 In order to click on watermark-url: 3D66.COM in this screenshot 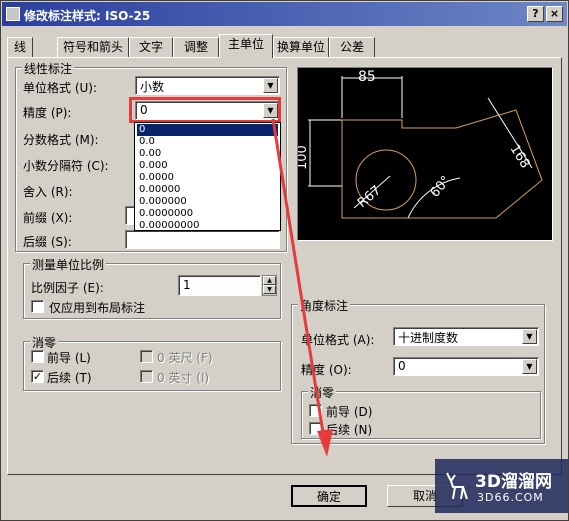, I will do `click(510, 497)`.